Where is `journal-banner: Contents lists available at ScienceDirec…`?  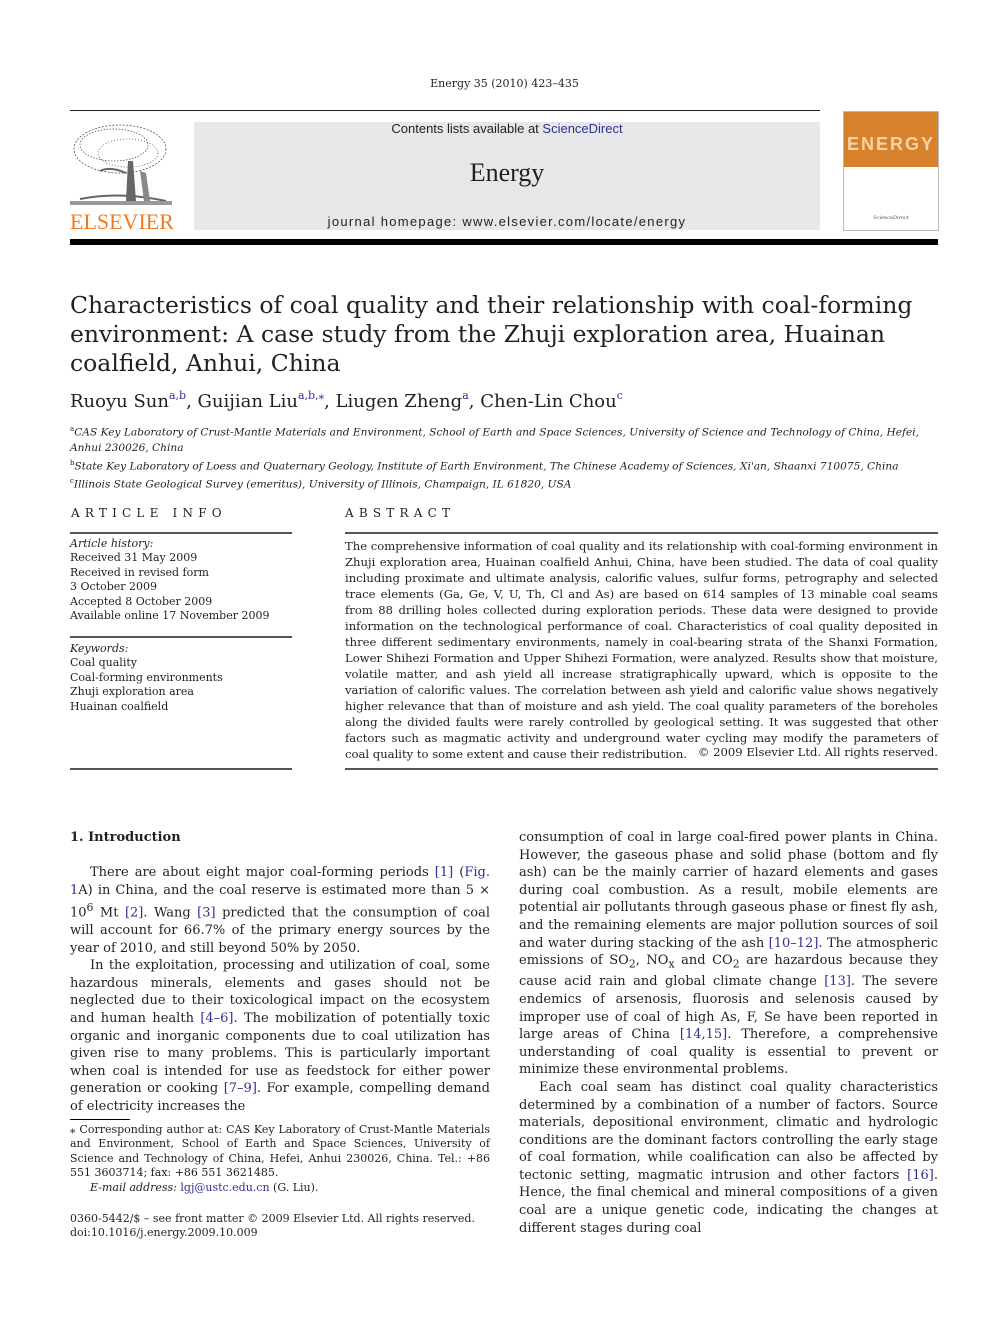 journal-banner: Contents lists available at ScienceDirec… is located at coordinates (507, 176).